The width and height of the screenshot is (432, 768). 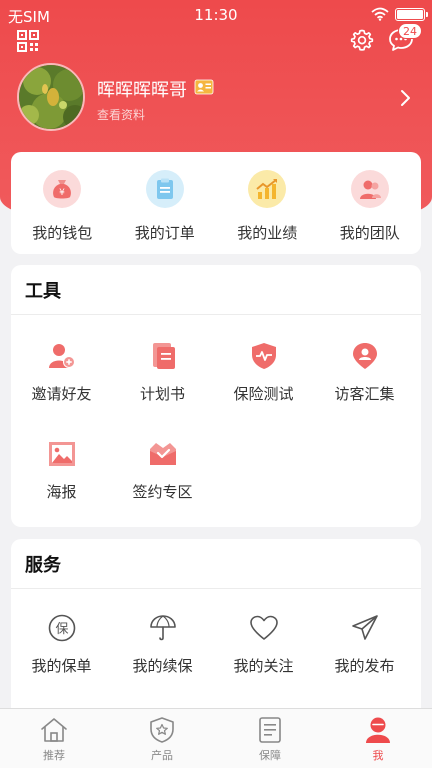 I want to click on tool-label: 签约专区, so click(x=162, y=492).